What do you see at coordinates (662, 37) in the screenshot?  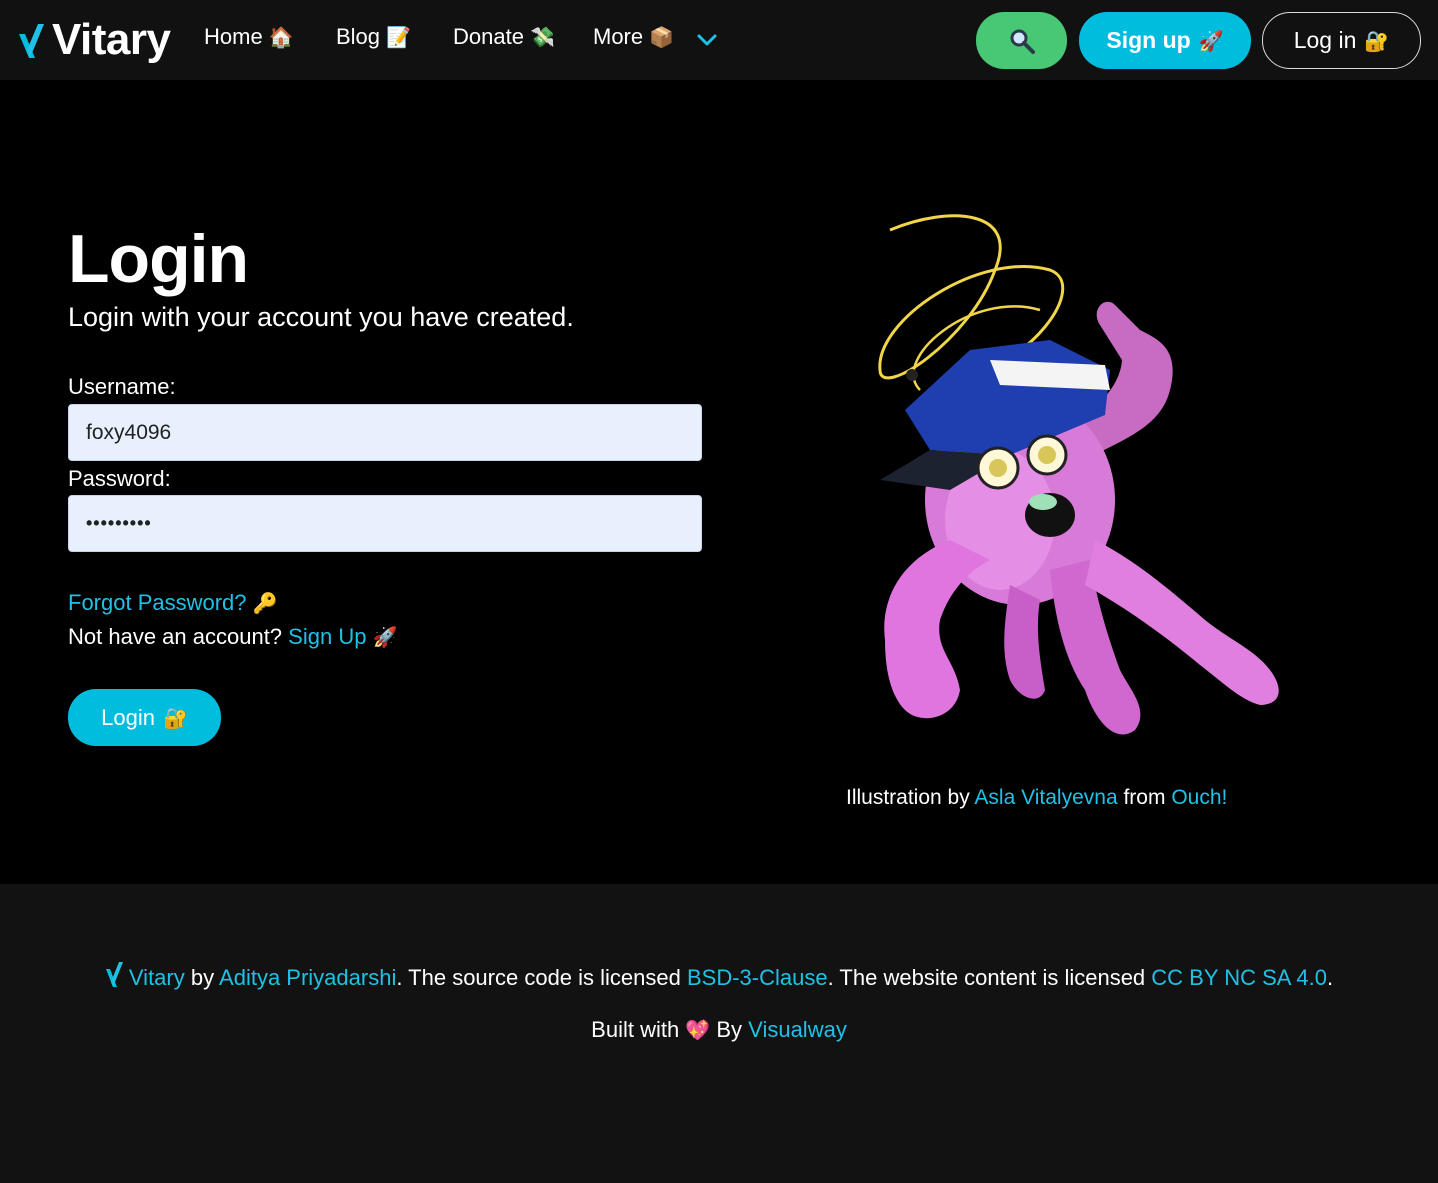 I see `package-icon: 📦` at bounding box center [662, 37].